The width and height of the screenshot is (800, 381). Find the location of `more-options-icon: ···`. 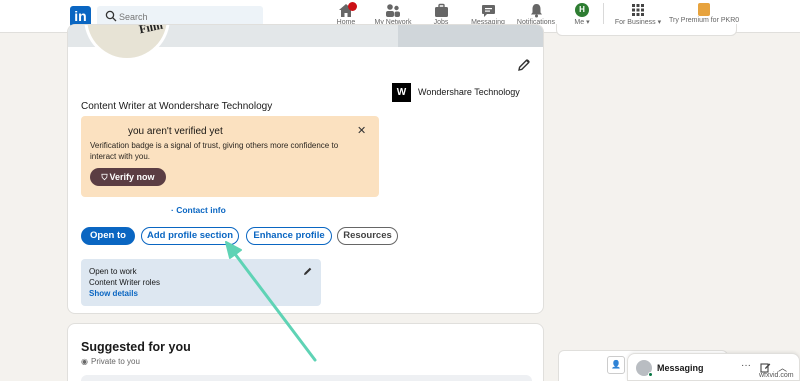

more-options-icon: ··· is located at coordinates (746, 365).